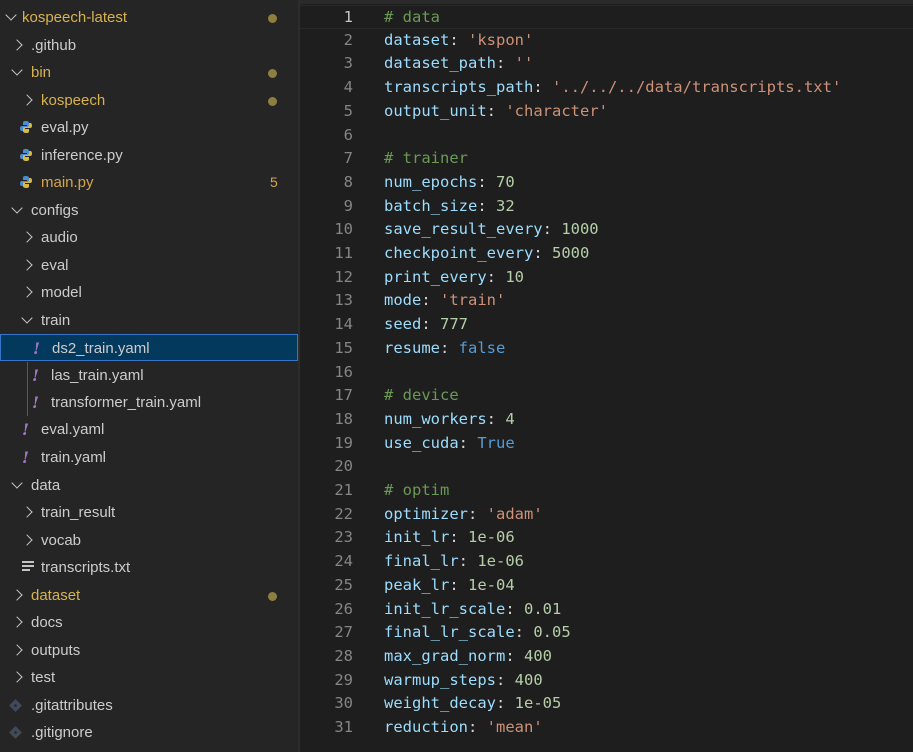  What do you see at coordinates (149, 677) in the screenshot?
I see `folder-test: test` at bounding box center [149, 677].